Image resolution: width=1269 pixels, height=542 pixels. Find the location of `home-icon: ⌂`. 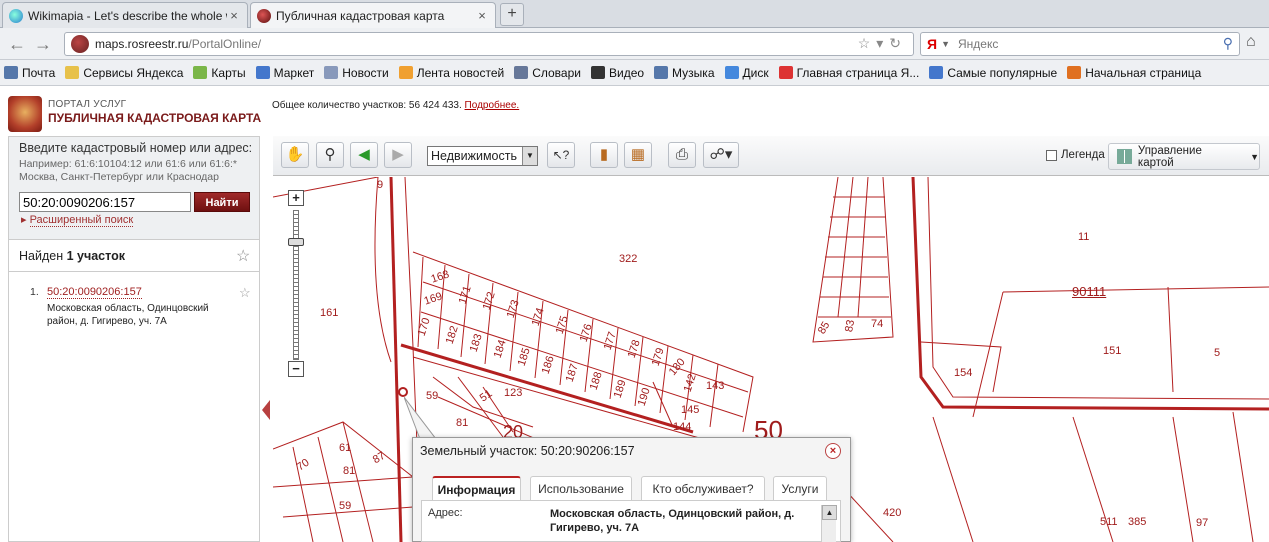

home-icon: ⌂ is located at coordinates (1256, 44).